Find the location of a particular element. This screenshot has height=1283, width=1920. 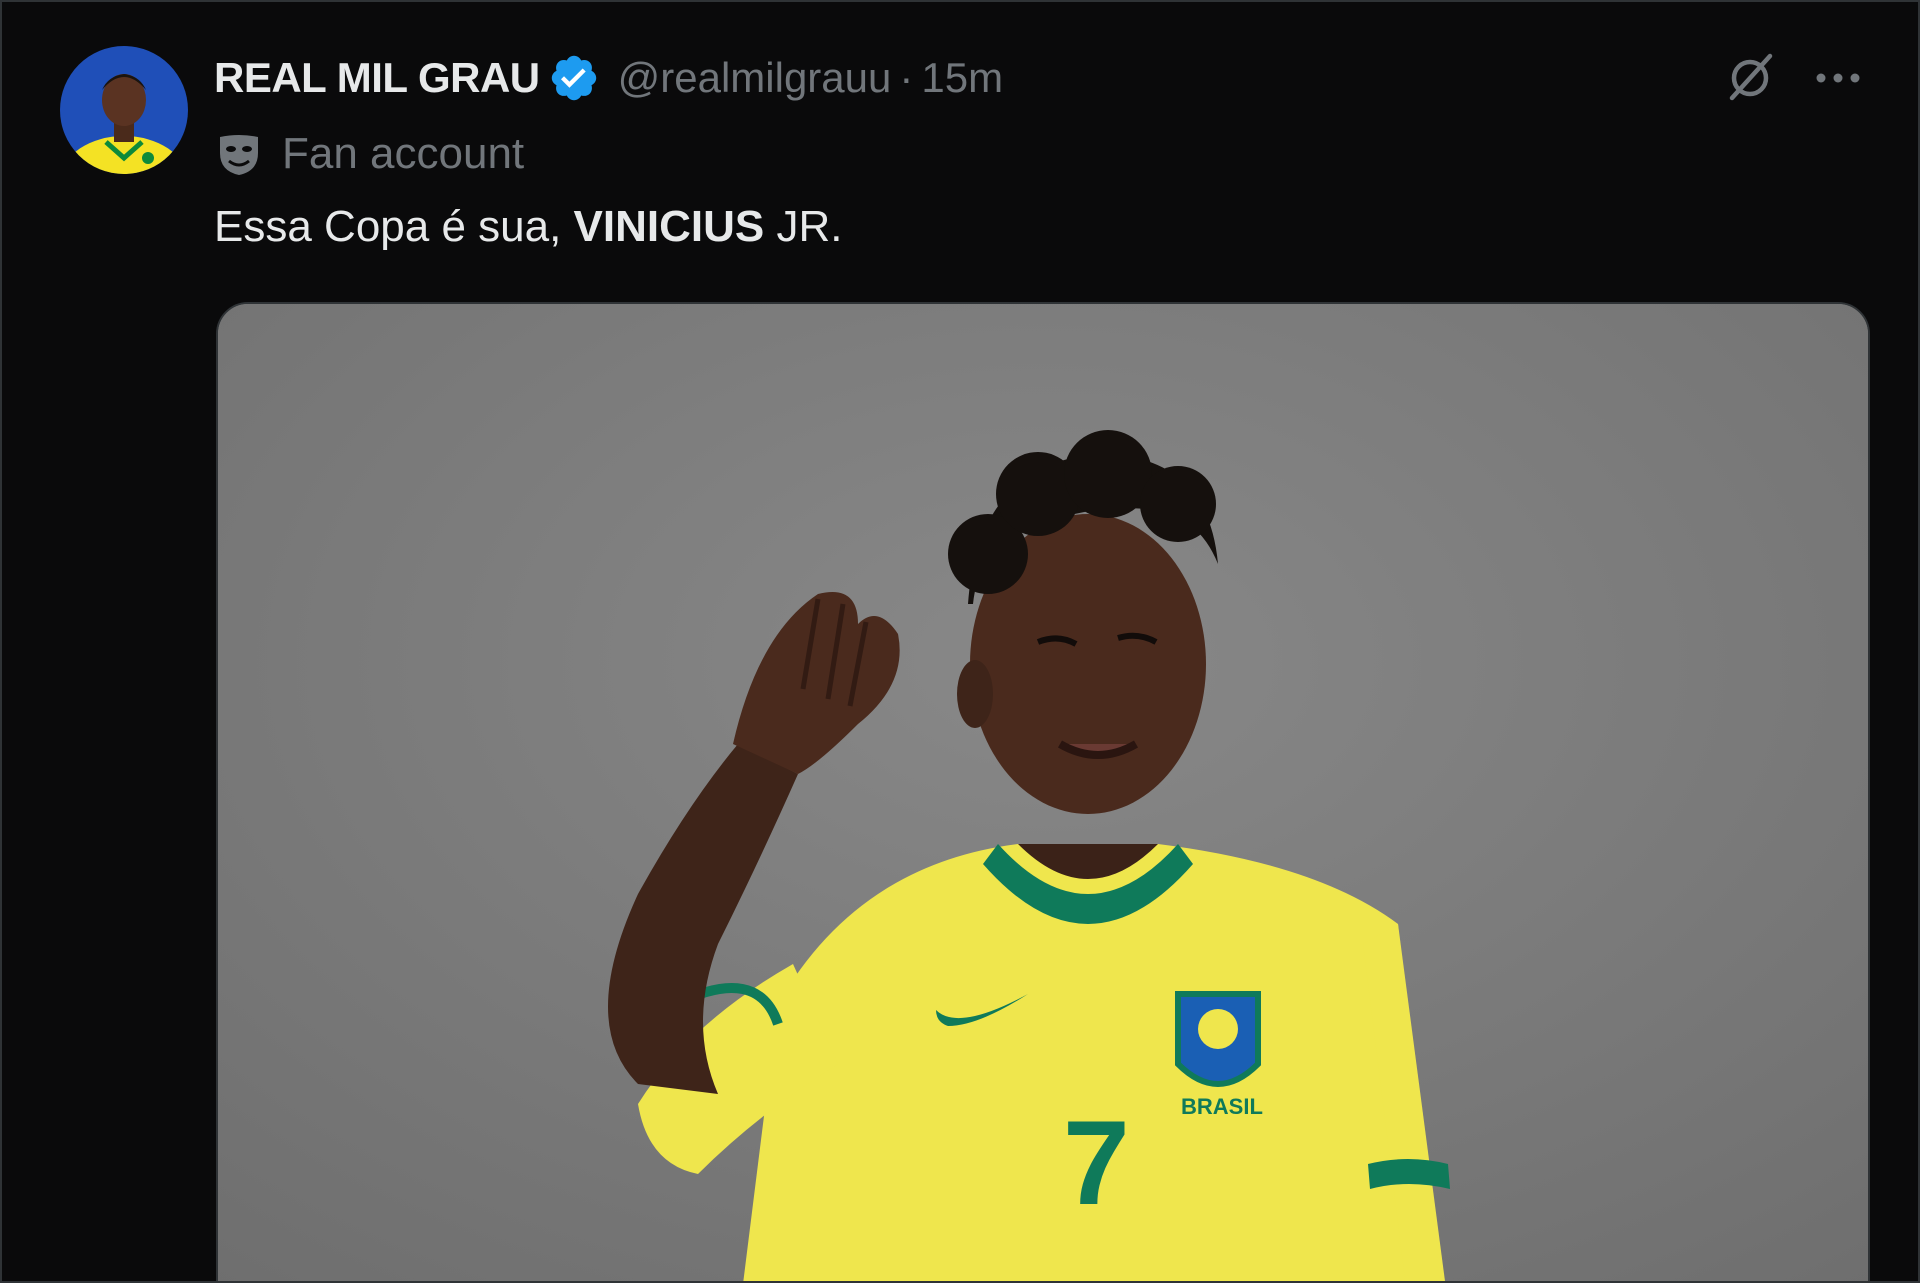

grok-button is located at coordinates (1750, 78).